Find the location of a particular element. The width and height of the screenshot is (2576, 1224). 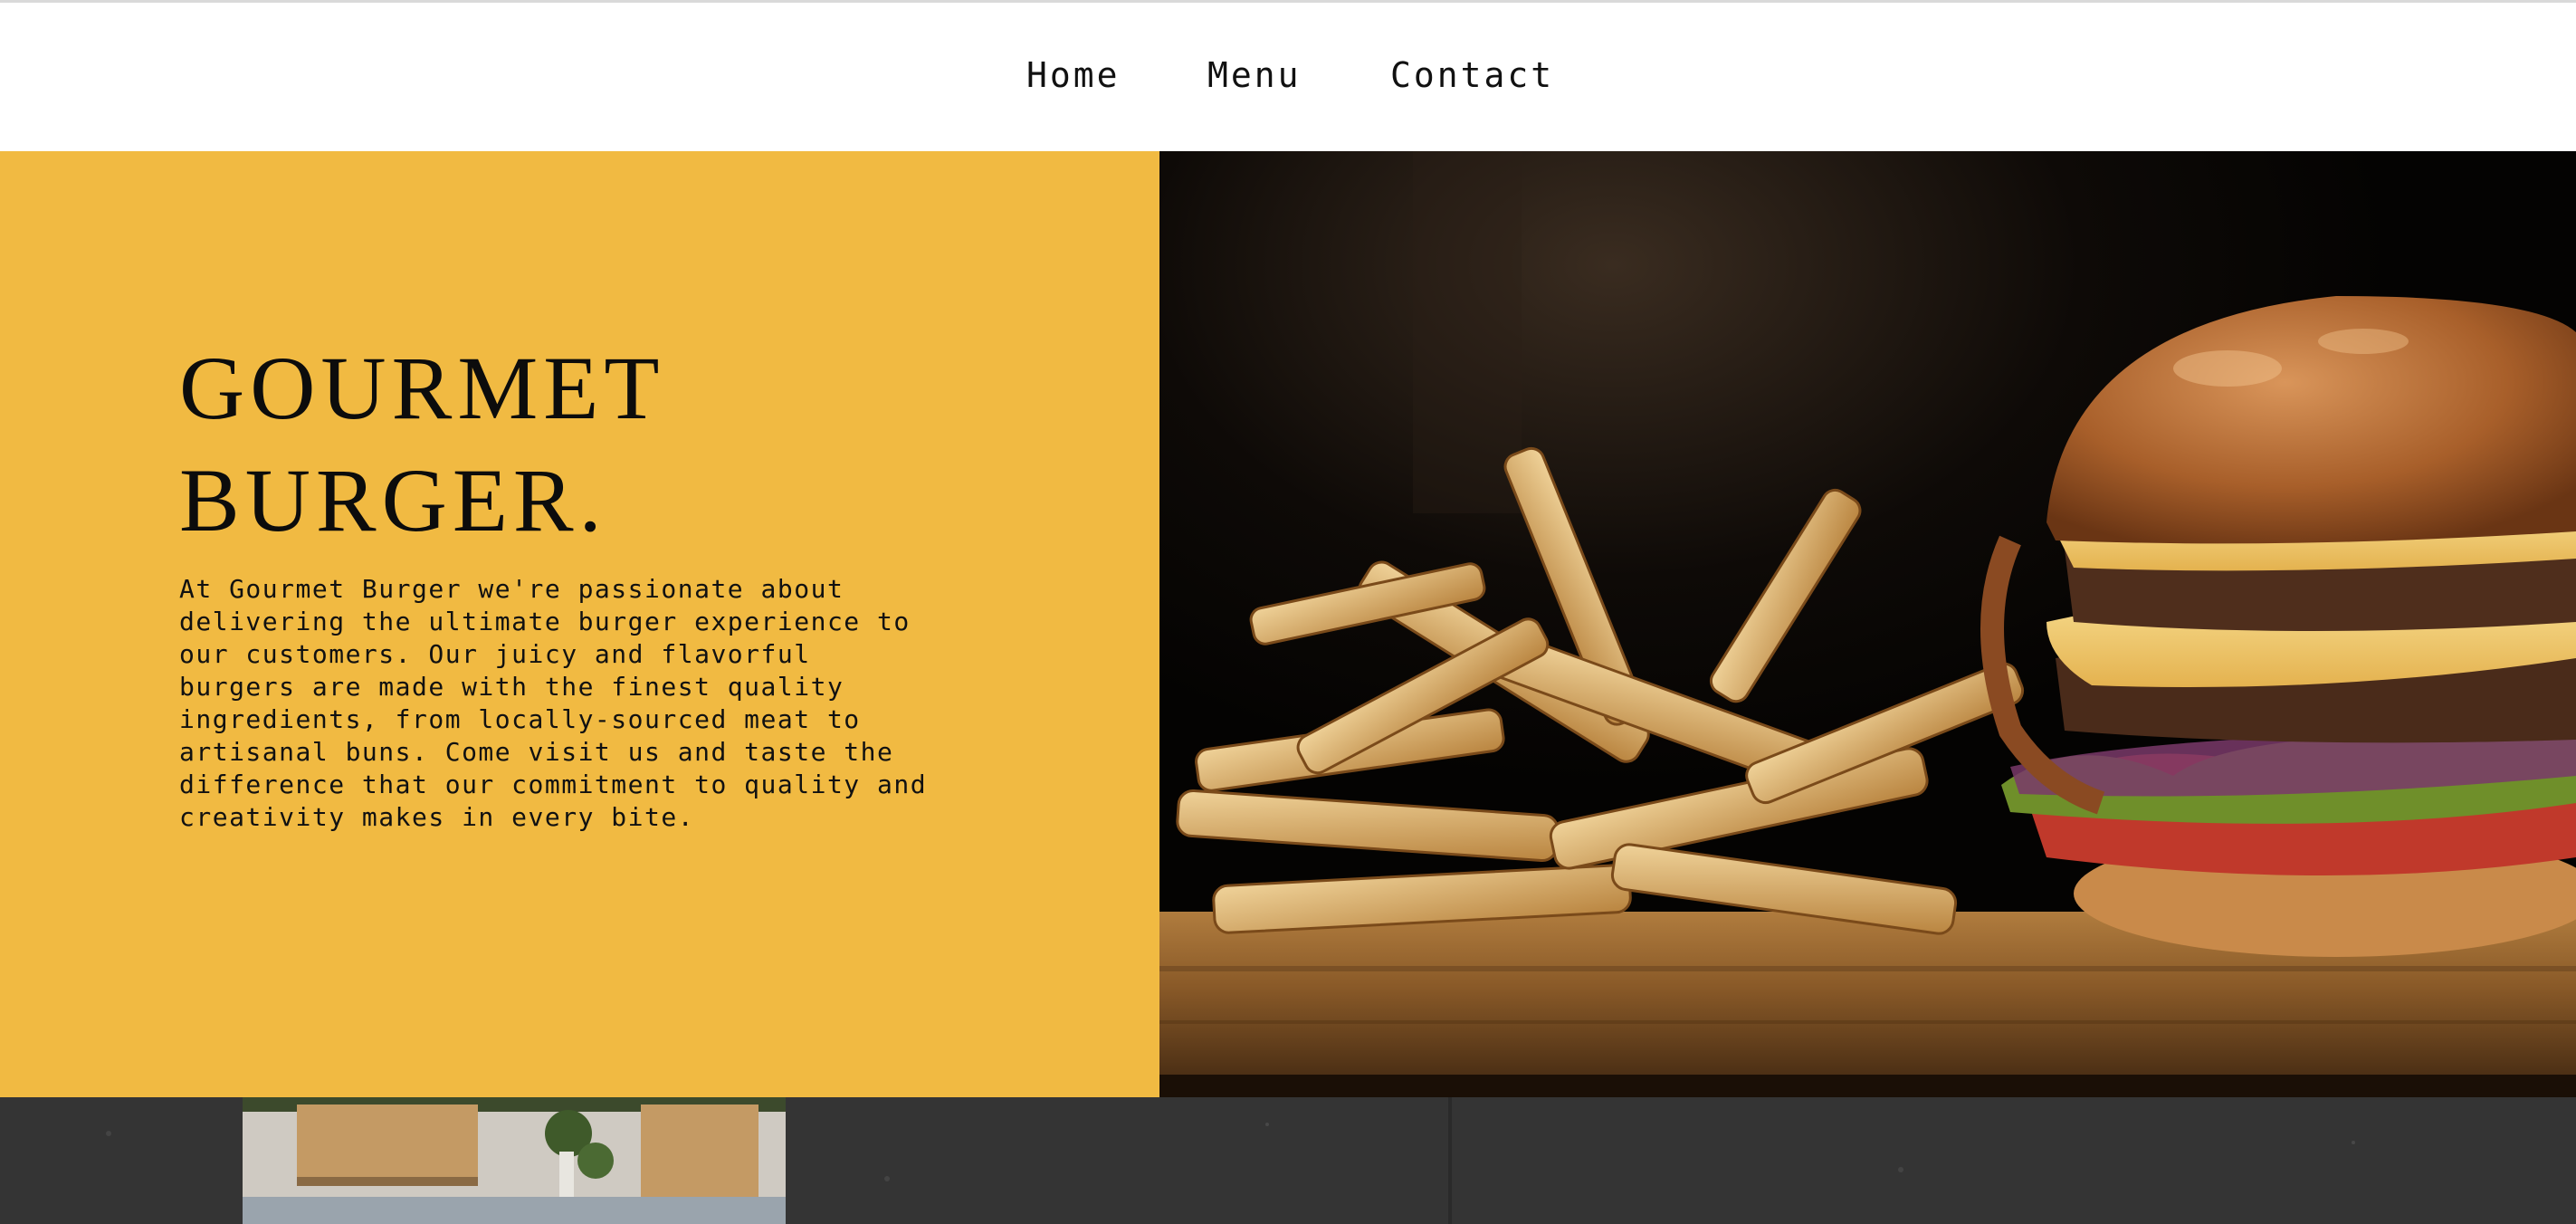

interior-photo is located at coordinates (514, 1160).